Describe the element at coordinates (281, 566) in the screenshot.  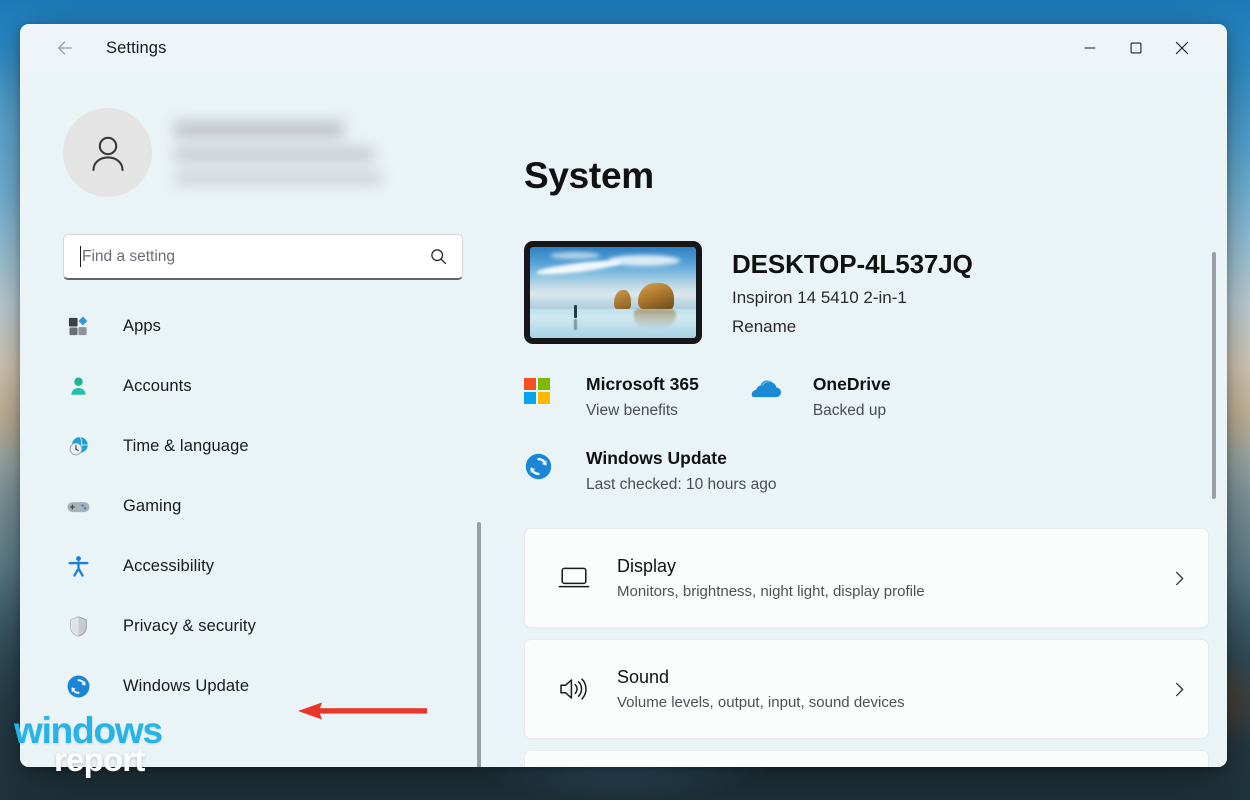
I see `sidebar-item-accessibility: Accessibility` at that location.